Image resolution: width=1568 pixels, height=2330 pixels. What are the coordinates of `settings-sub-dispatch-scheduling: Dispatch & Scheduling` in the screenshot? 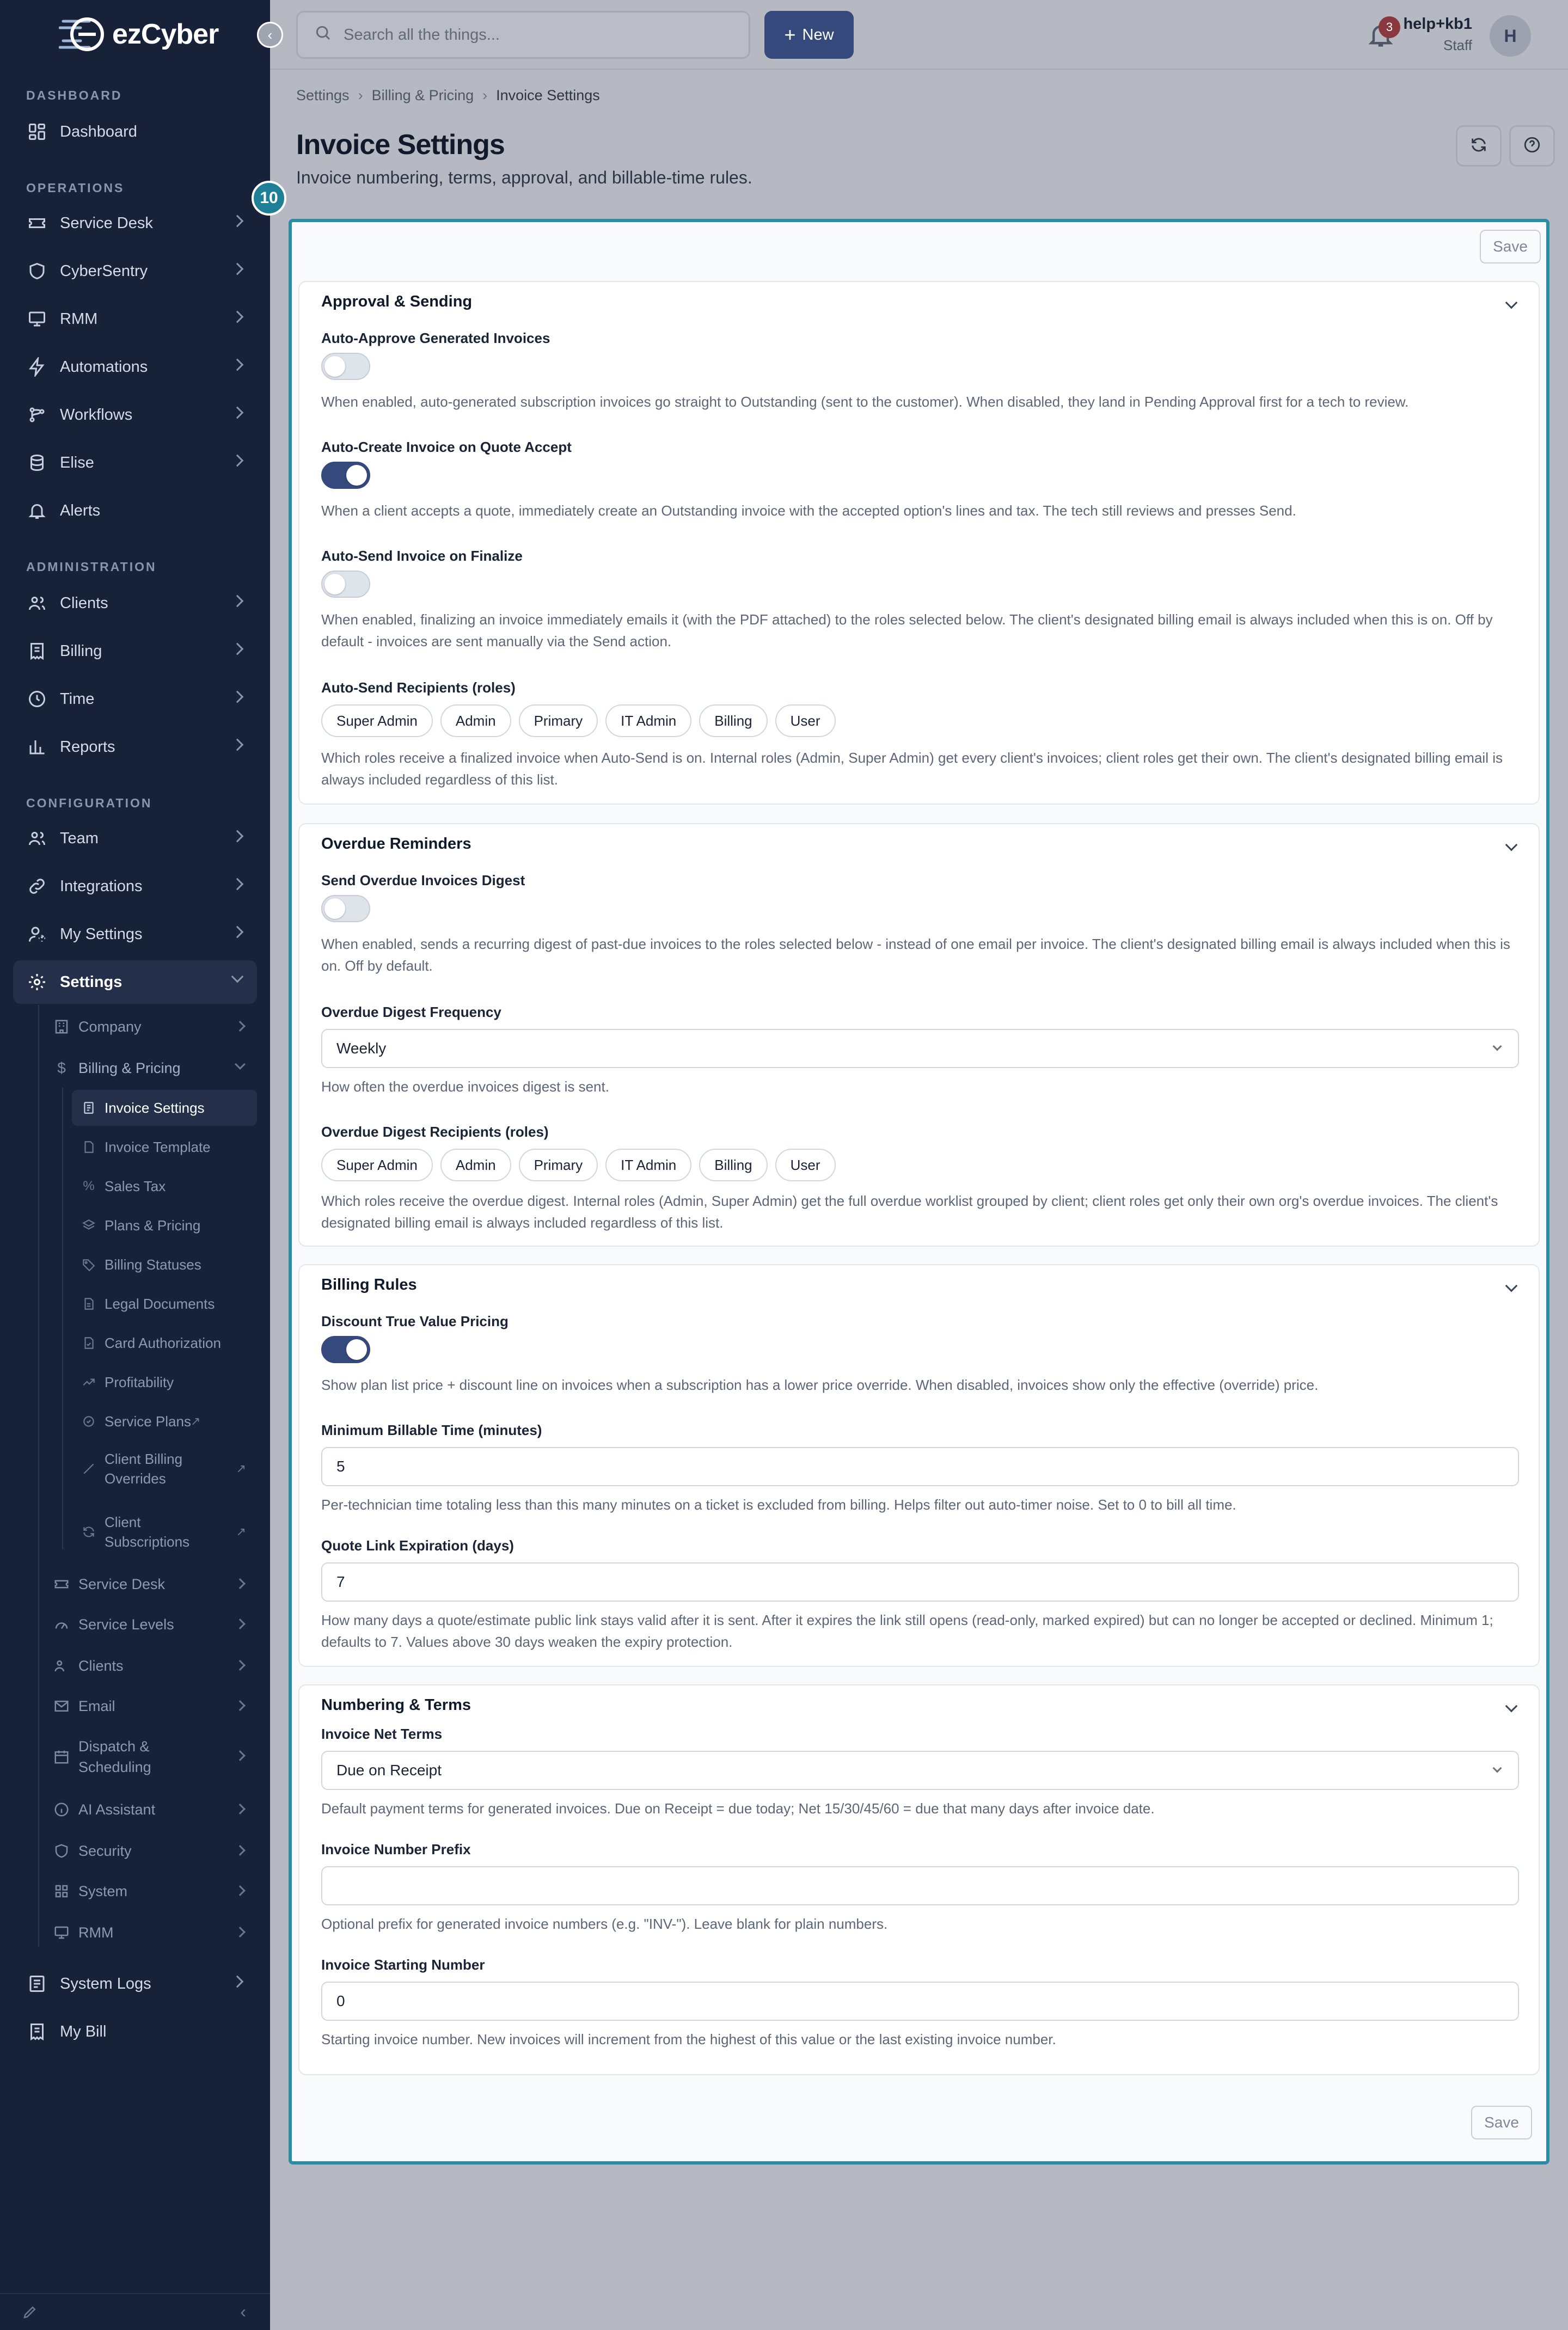 It's located at (152, 1756).